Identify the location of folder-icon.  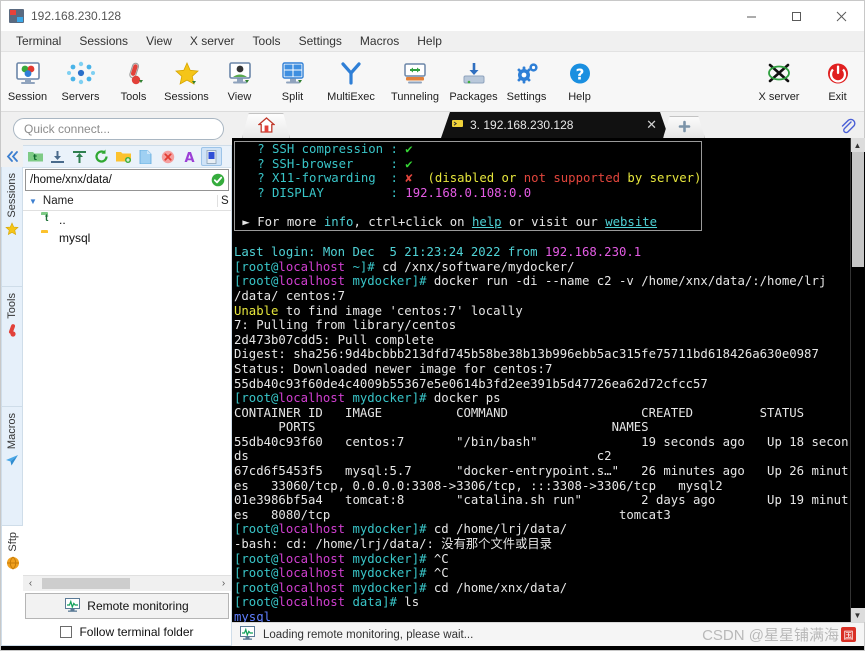
(49, 238).